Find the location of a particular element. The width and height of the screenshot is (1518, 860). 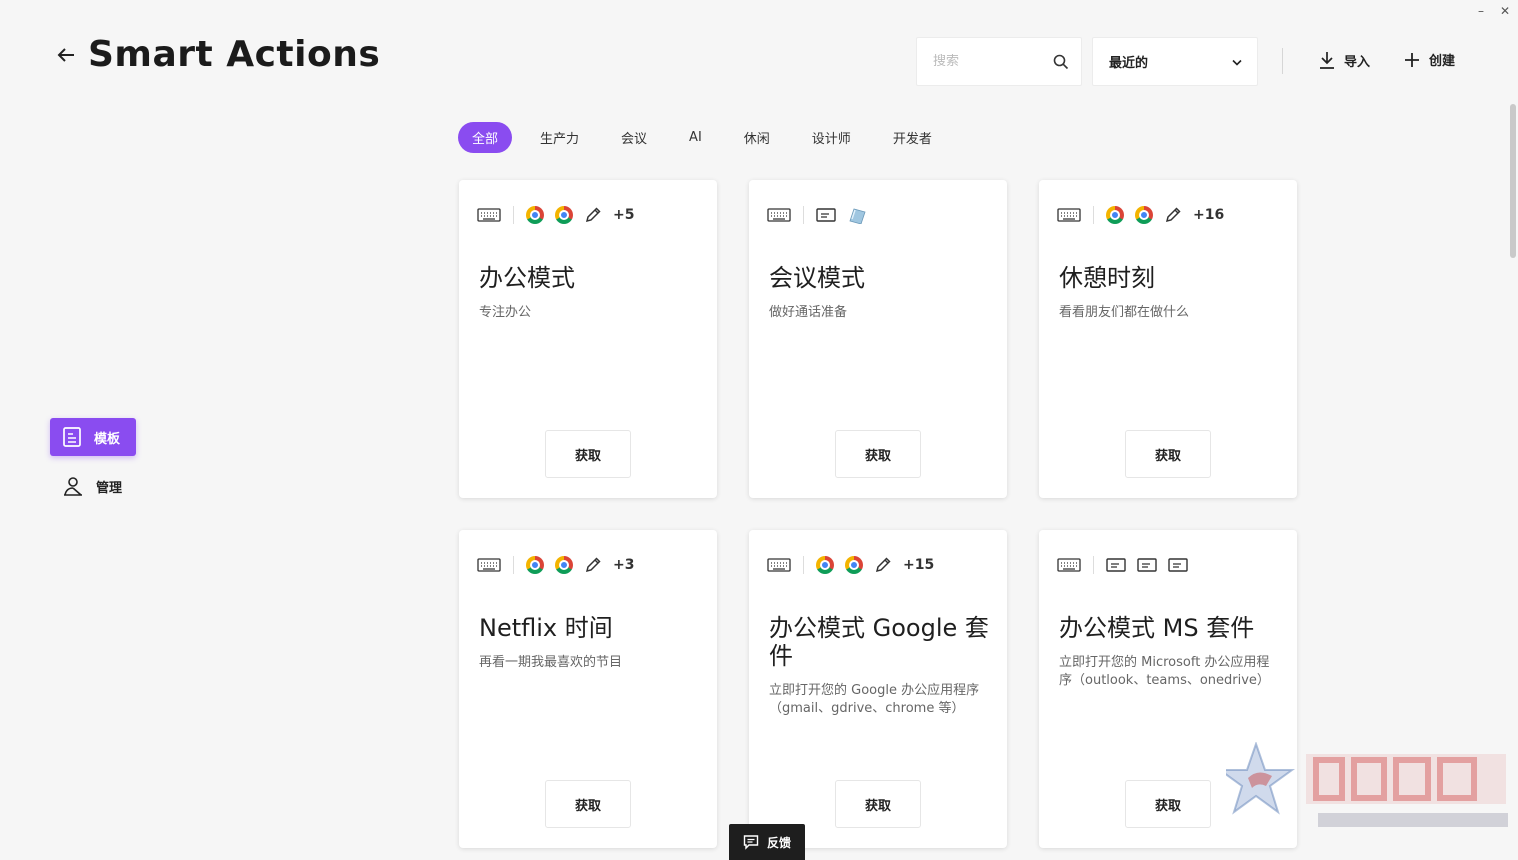

search-box is located at coordinates (999, 61).